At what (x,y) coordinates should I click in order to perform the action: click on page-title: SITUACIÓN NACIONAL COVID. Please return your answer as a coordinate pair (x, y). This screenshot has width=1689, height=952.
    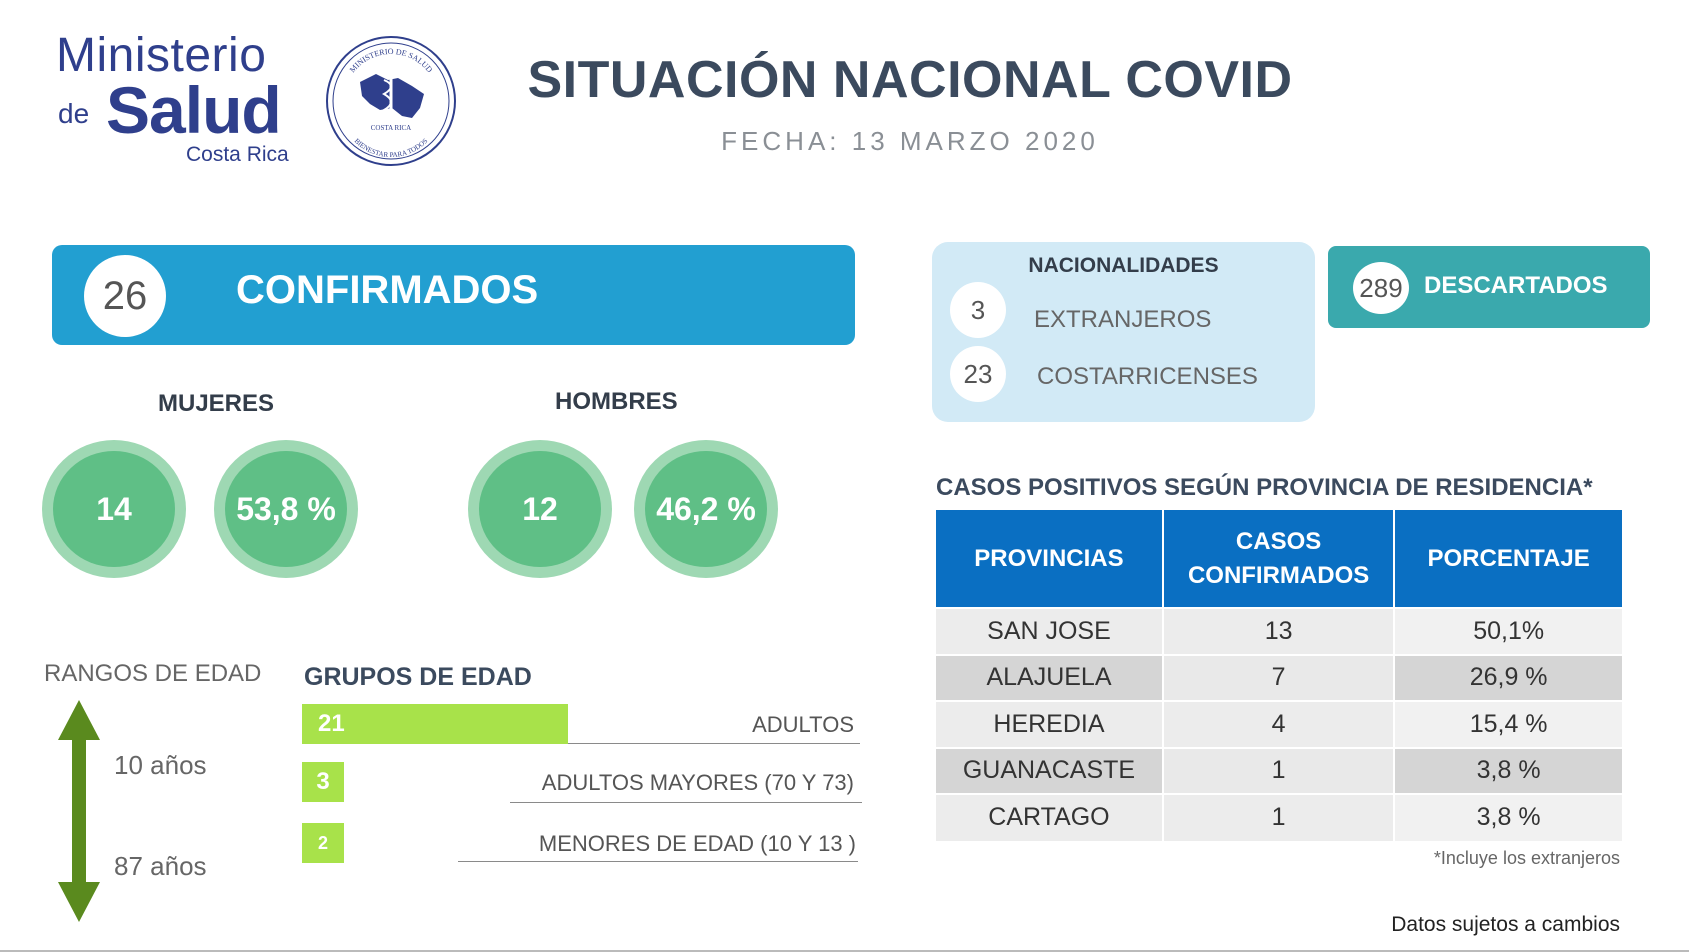
    Looking at the image, I should click on (910, 80).